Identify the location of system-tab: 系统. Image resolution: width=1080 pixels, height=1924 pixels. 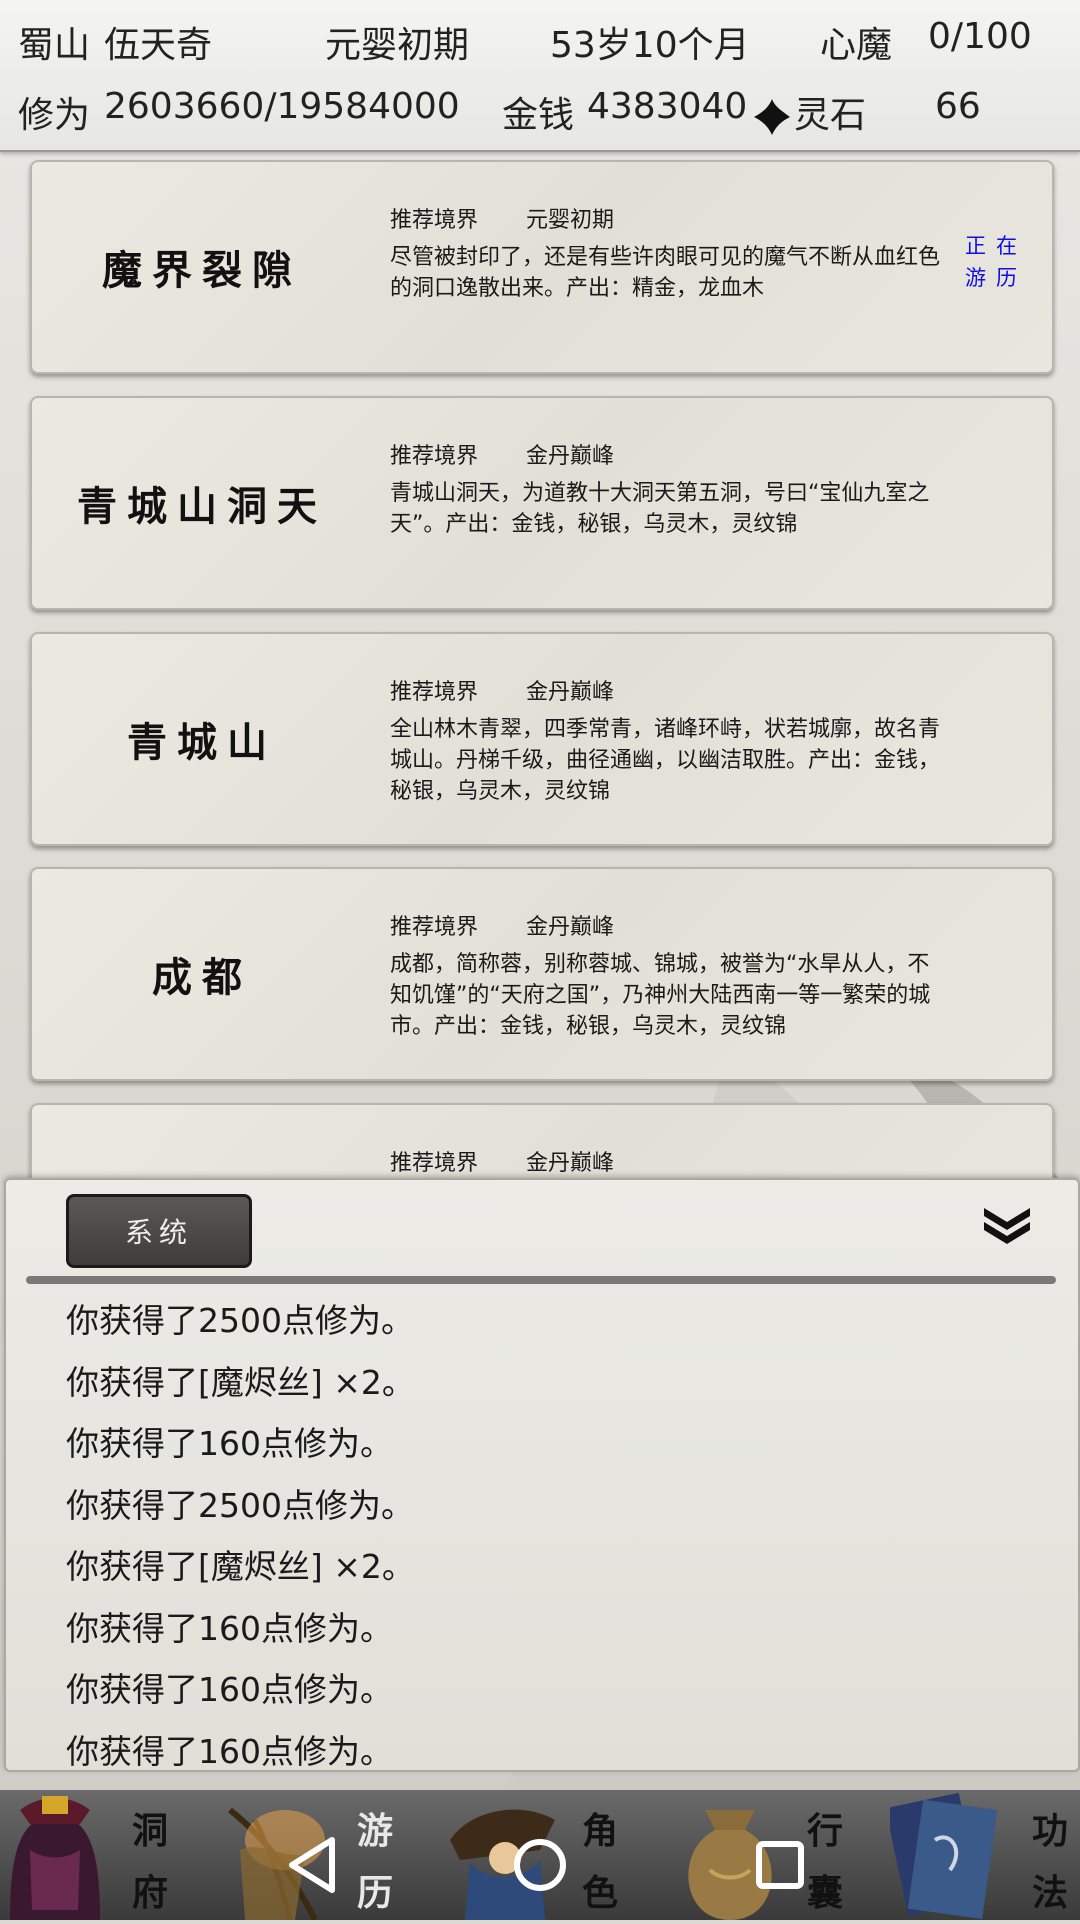
(159, 1231).